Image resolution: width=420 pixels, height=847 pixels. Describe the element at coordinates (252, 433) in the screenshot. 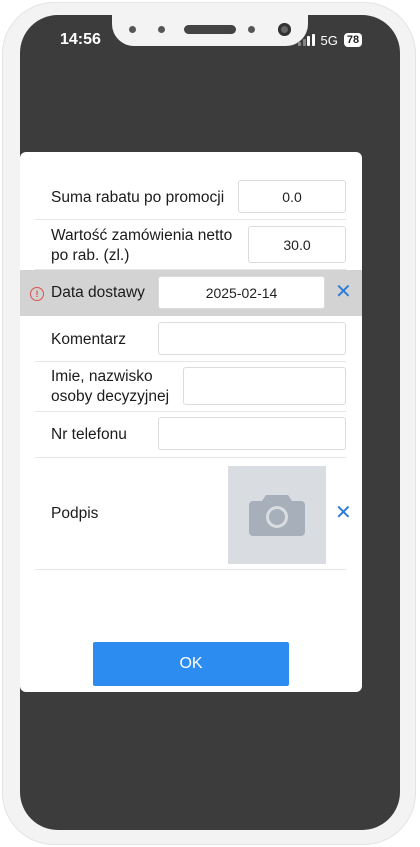

I see `phone-number-field` at that location.